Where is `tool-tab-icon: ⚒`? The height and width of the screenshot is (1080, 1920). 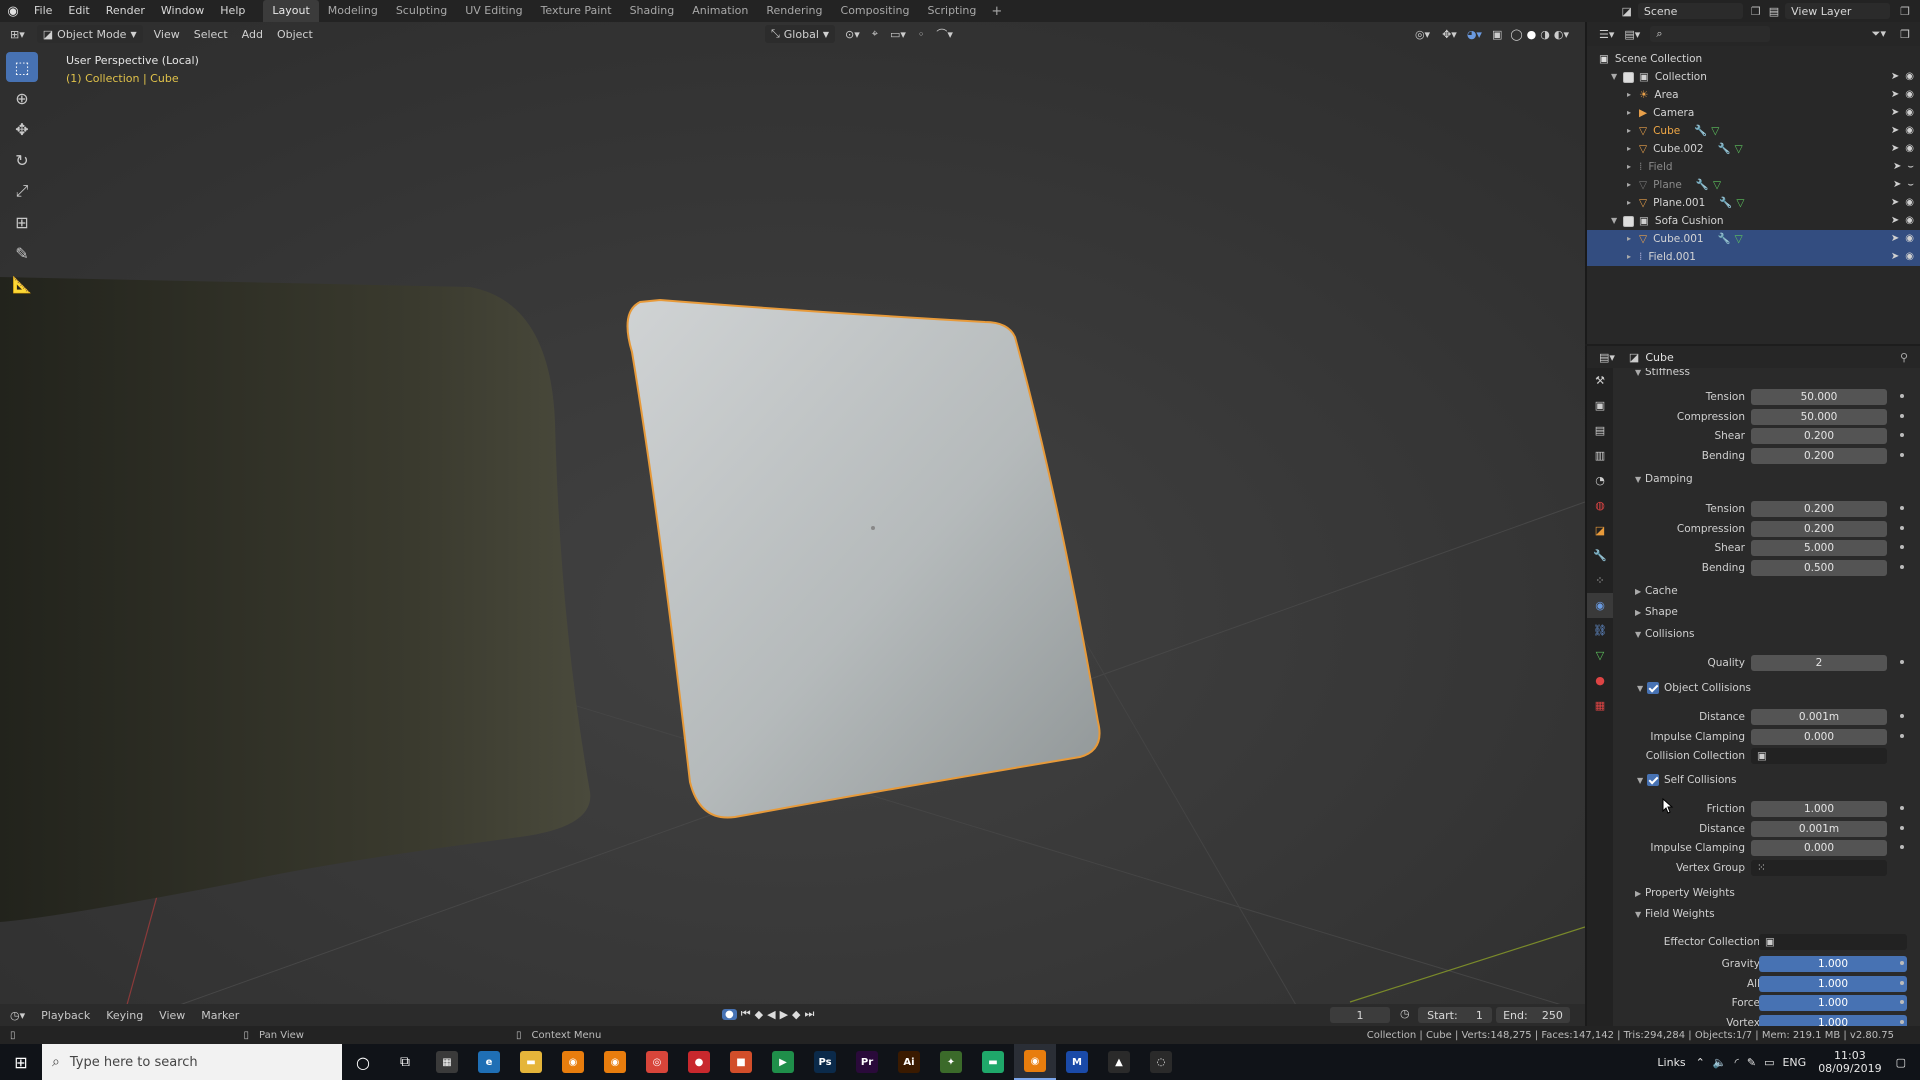
tool-tab-icon: ⚒ is located at coordinates (1600, 380).